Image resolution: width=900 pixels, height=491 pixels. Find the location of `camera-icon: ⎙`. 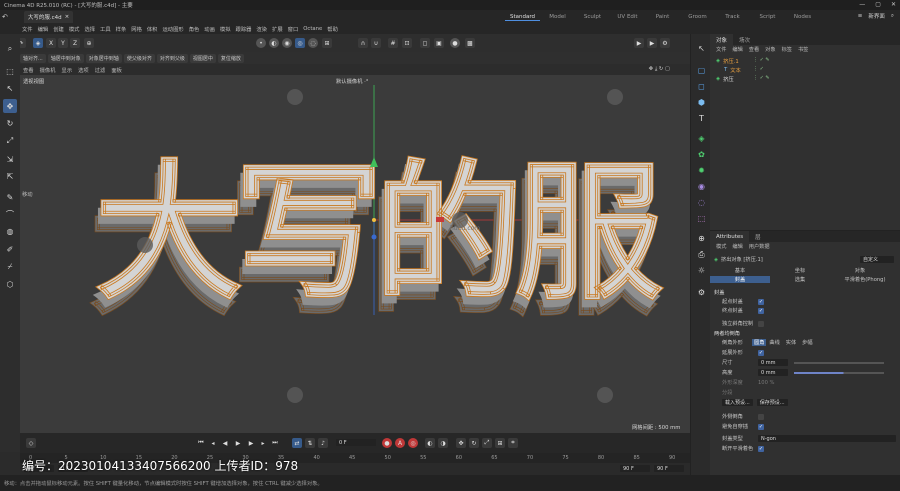

camera-icon: ⎙ is located at coordinates (701, 254).